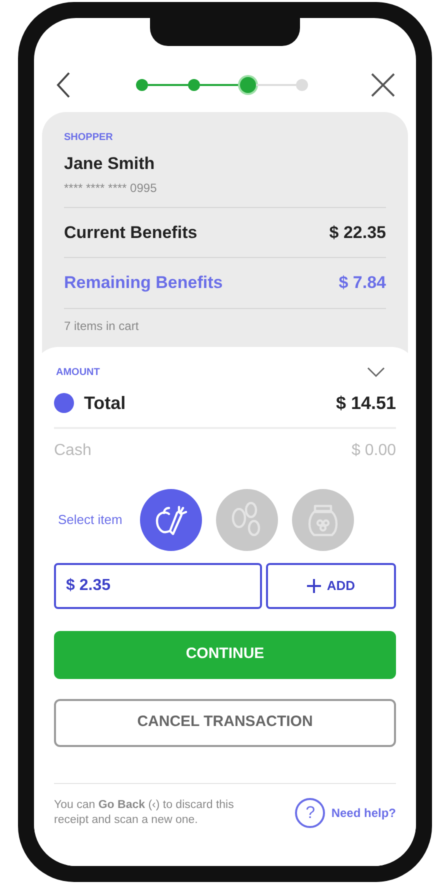  I want to click on help-icon: ?, so click(310, 813).